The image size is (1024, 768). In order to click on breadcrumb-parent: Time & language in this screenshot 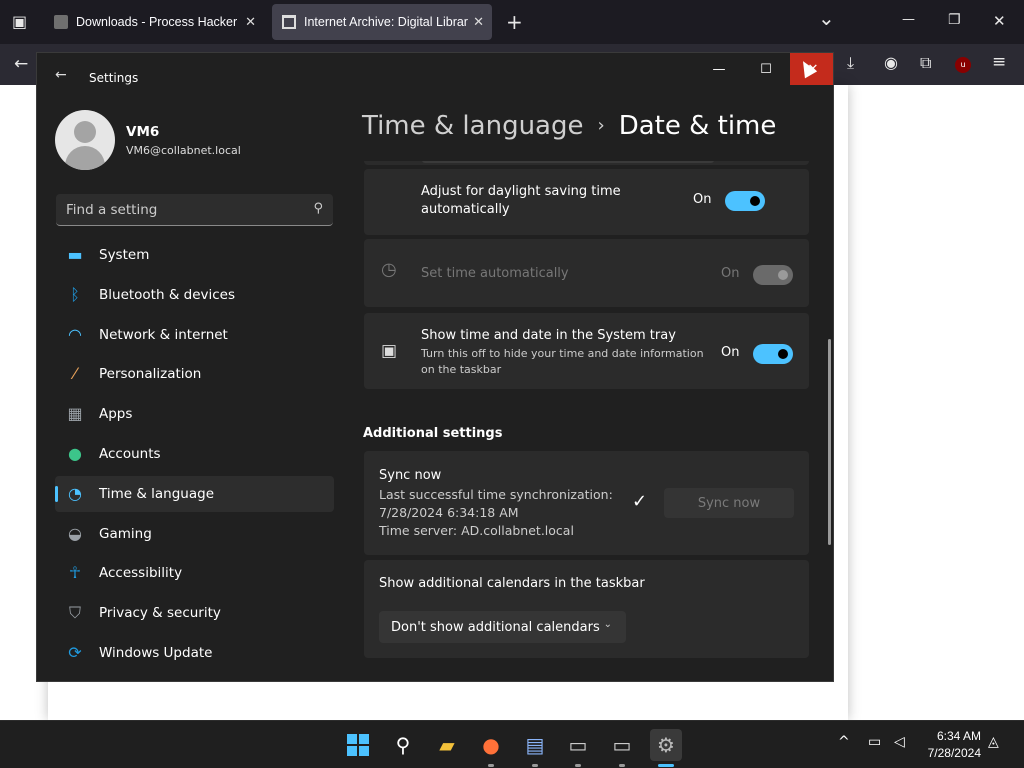, I will do `click(472, 126)`.